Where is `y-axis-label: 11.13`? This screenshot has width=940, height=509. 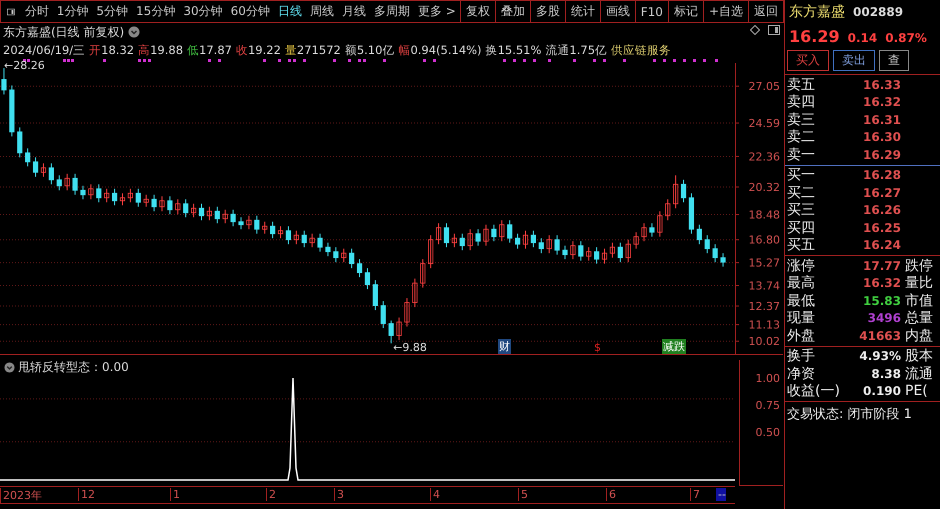
y-axis-label: 11.13 is located at coordinates (764, 325).